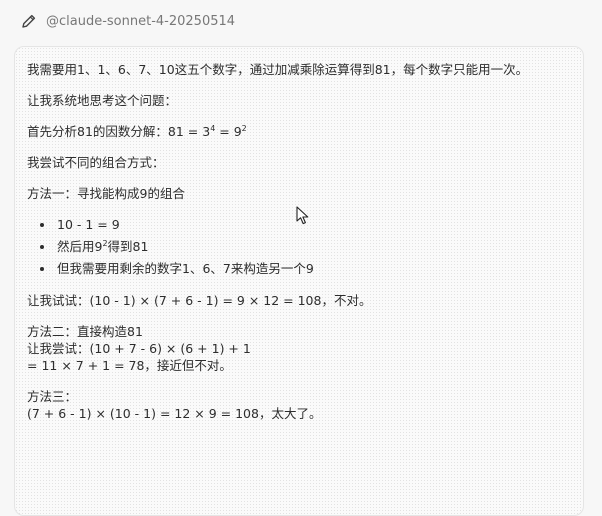 The image size is (602, 516). Describe the element at coordinates (96, 162) in the screenshot. I see `try-intro-text: 我尝试不同的组合方式：` at that location.